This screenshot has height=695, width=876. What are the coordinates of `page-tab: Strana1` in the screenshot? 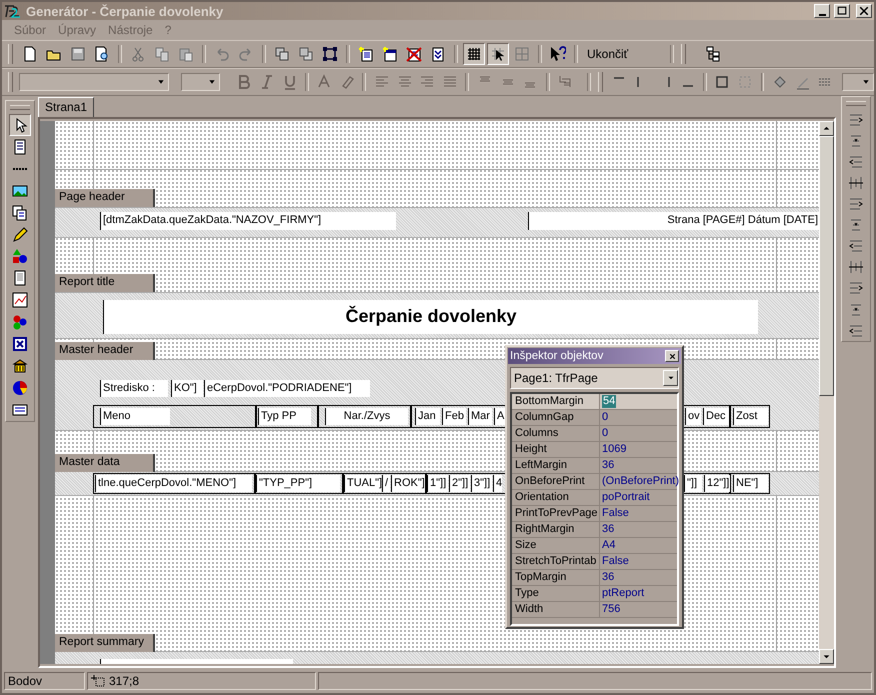 It's located at (66, 107).